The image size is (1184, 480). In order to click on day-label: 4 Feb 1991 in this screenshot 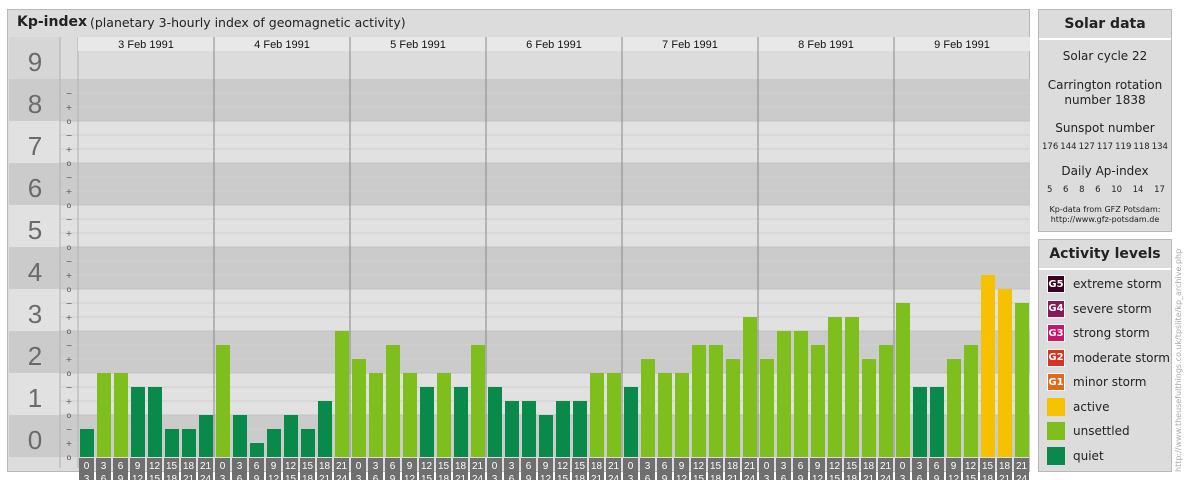, I will do `click(282, 45)`.